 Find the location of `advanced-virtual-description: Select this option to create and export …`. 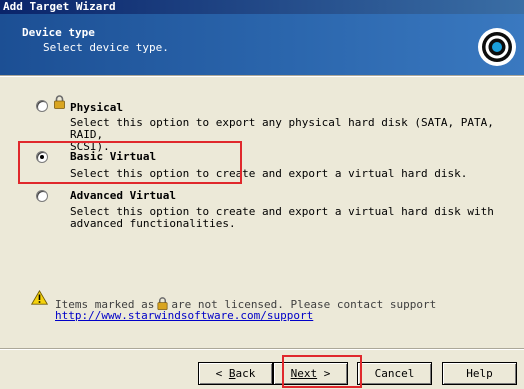

advanced-virtual-description: Select this option to create and export … is located at coordinates (282, 217).